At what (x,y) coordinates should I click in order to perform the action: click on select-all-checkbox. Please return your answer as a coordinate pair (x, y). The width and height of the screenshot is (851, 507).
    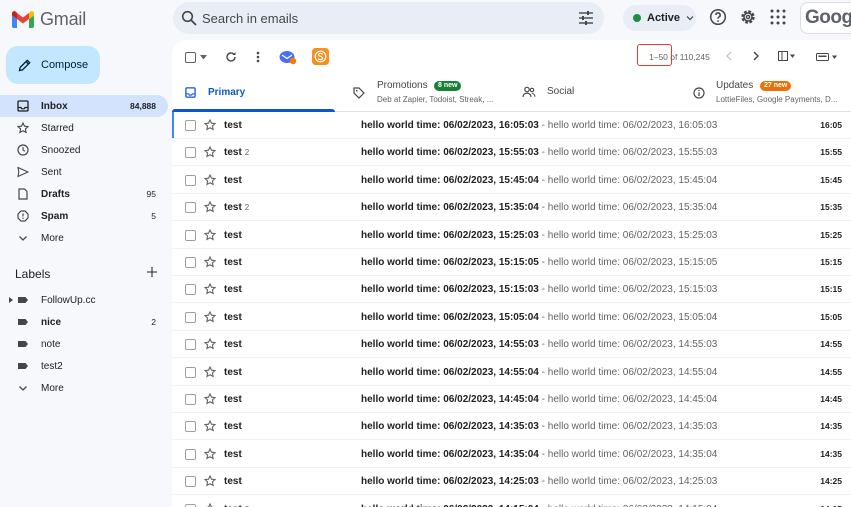
    Looking at the image, I should click on (190, 57).